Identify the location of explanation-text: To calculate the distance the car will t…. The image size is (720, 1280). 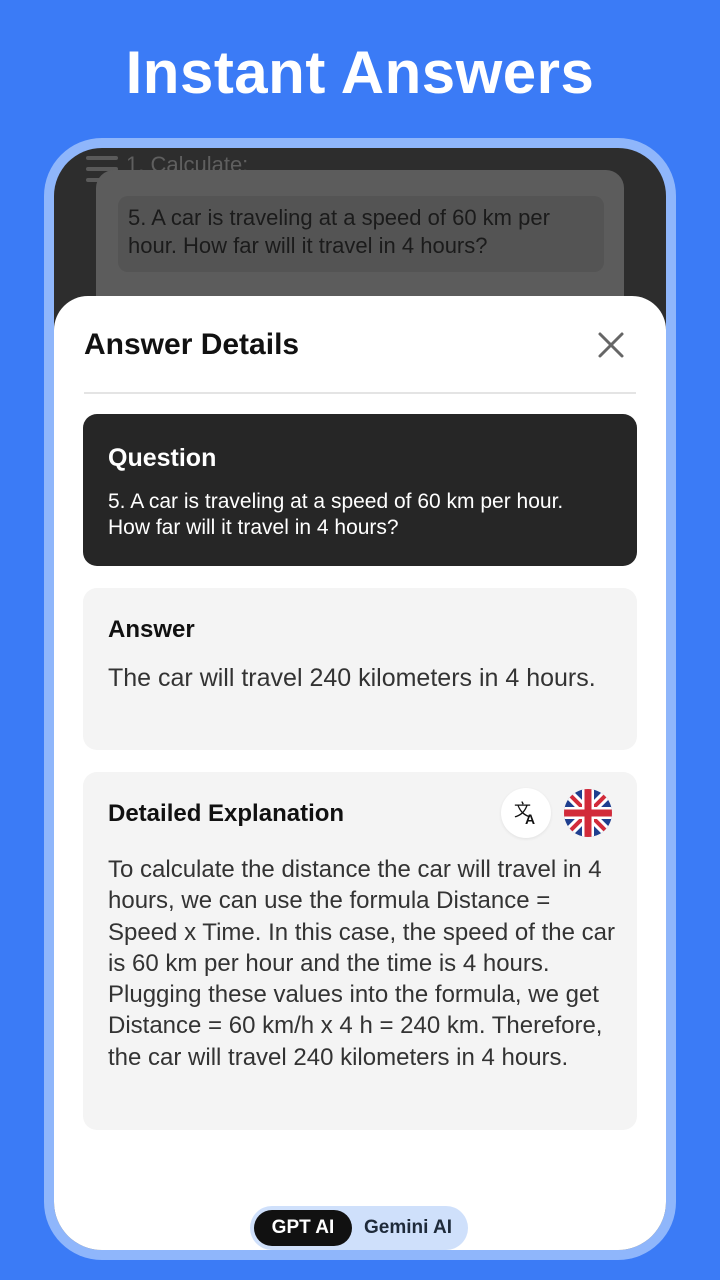
(361, 963).